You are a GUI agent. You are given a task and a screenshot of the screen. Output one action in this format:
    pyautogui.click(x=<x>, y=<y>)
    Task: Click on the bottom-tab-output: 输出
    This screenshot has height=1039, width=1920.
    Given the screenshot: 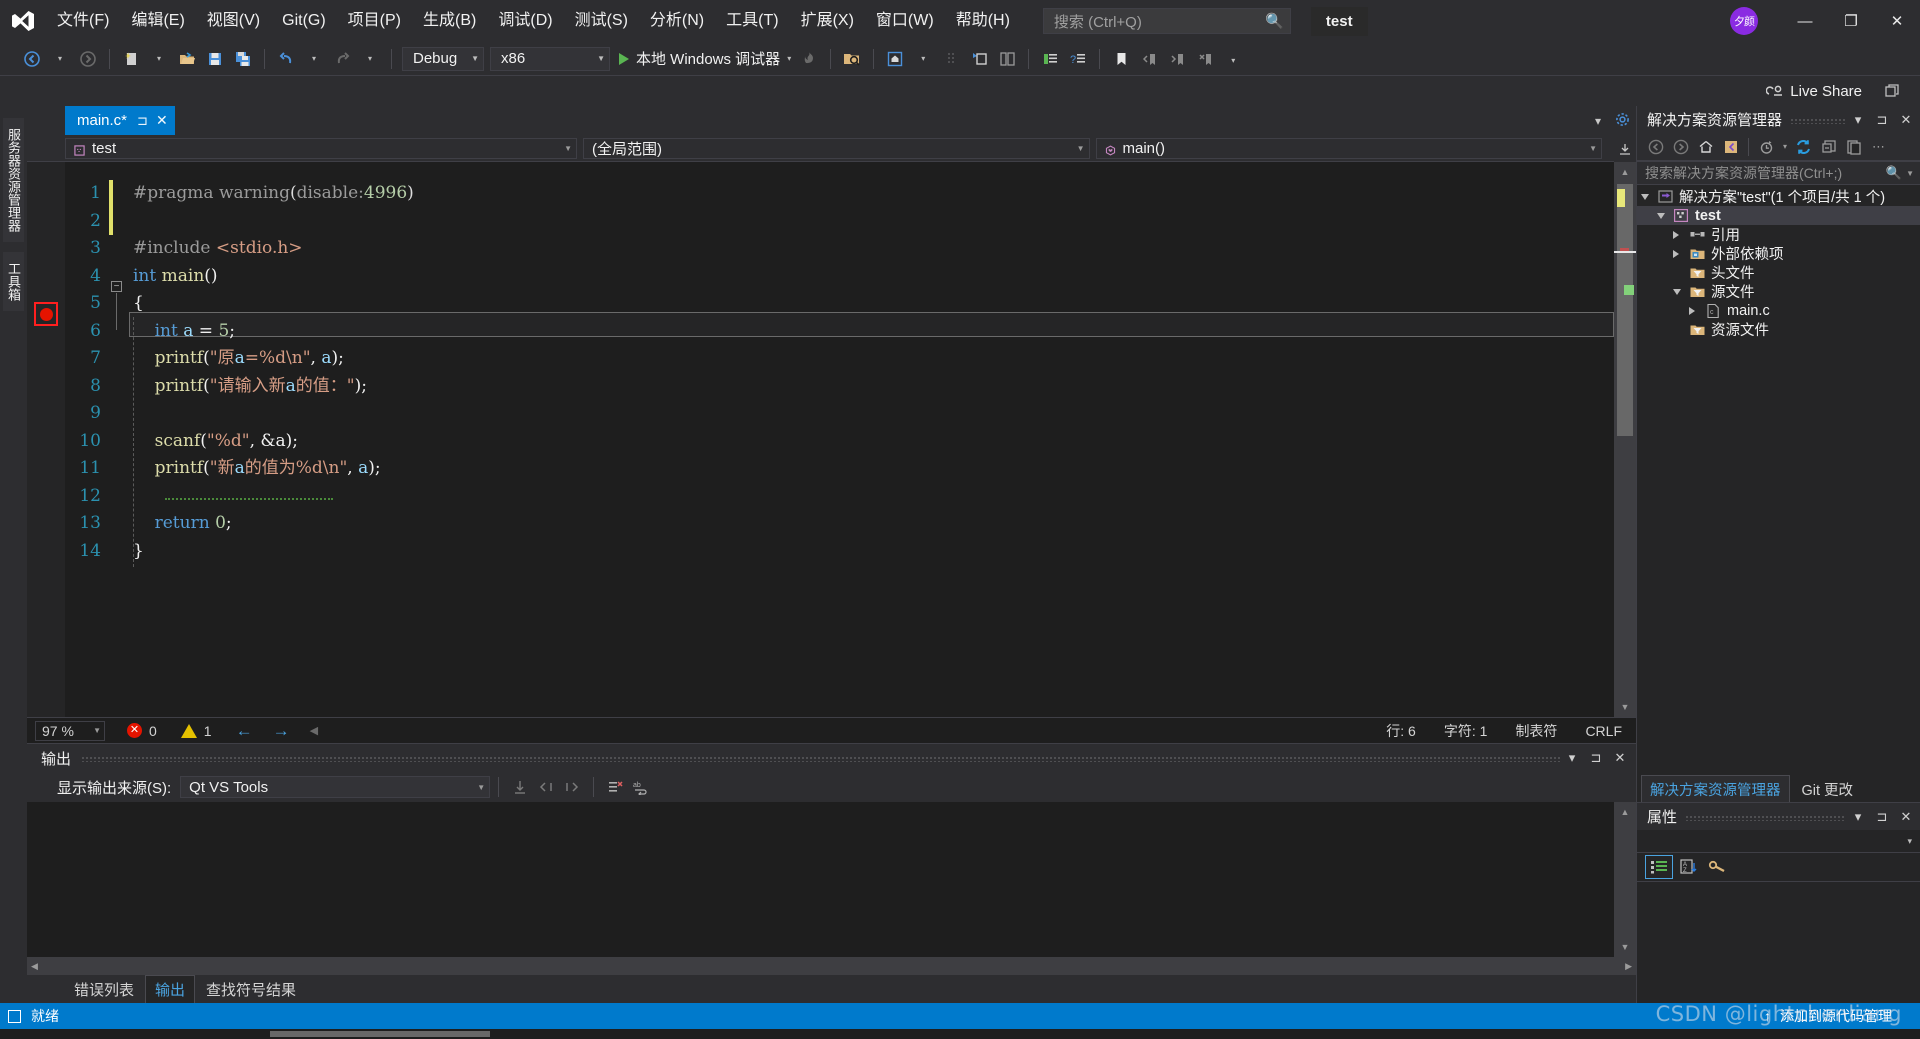 What is the action you would take?
    pyautogui.click(x=170, y=989)
    